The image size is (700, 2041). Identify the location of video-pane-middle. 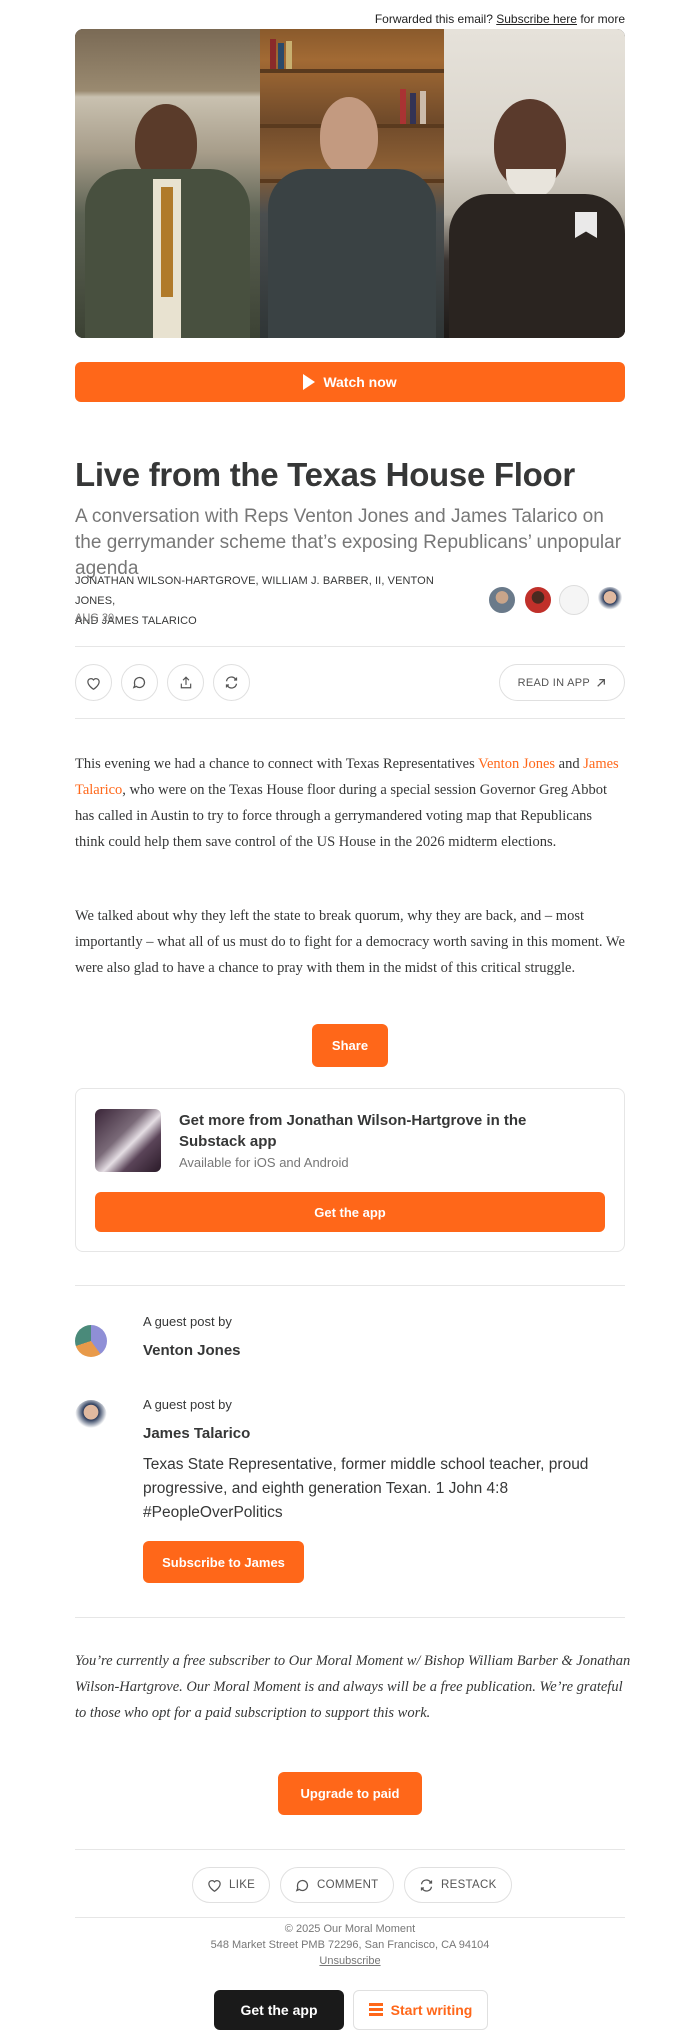
(352, 183).